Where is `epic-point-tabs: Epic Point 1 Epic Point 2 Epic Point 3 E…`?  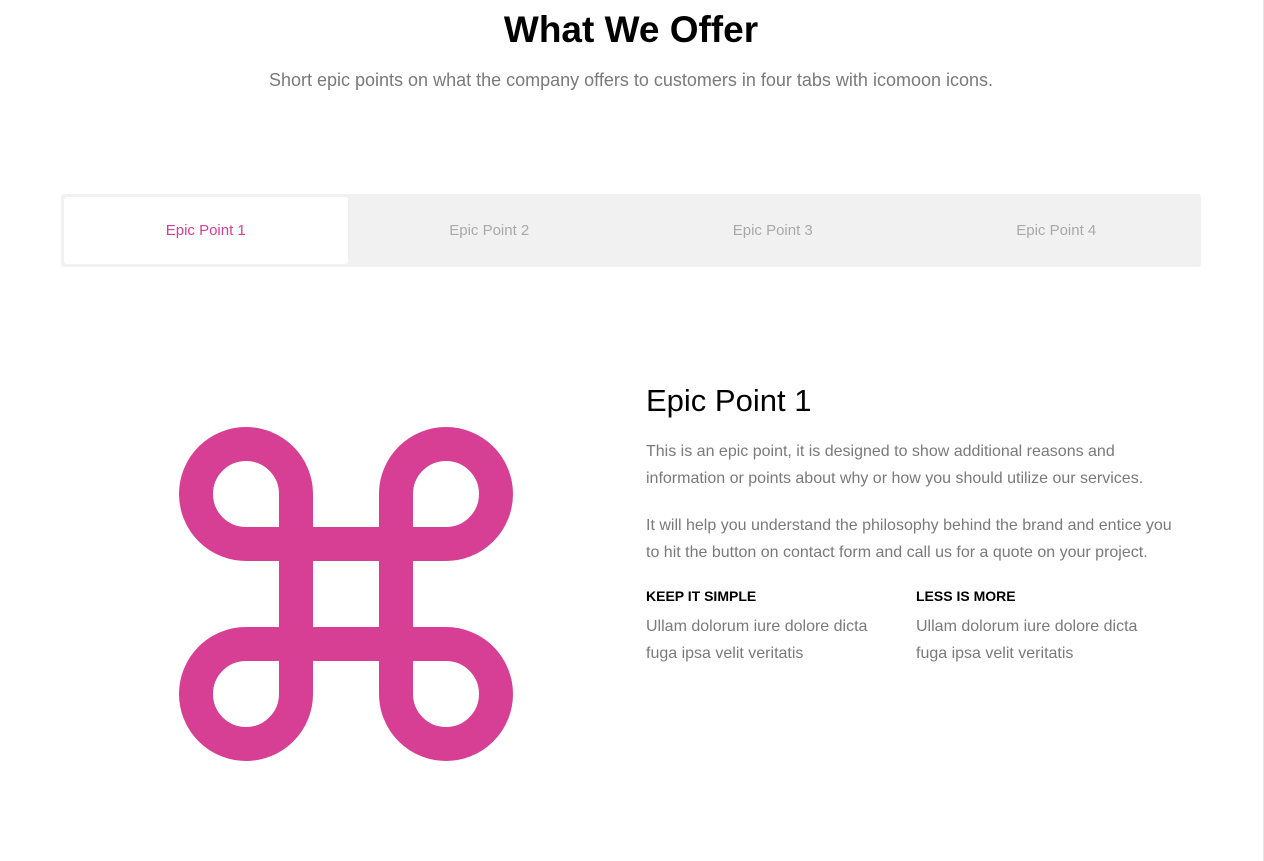 epic-point-tabs: Epic Point 1 Epic Point 2 Epic Point 3 E… is located at coordinates (631, 230).